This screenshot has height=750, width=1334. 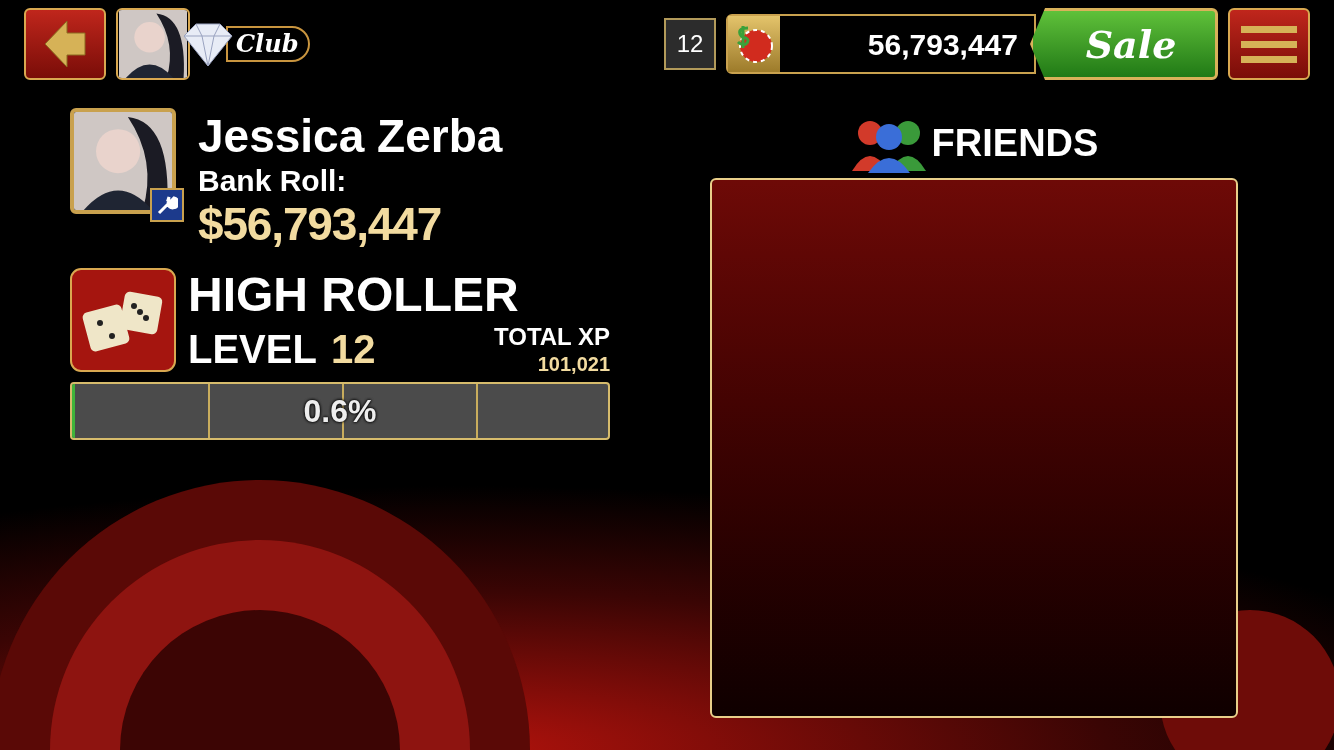 I want to click on level-label: LEVEL, so click(x=252, y=349).